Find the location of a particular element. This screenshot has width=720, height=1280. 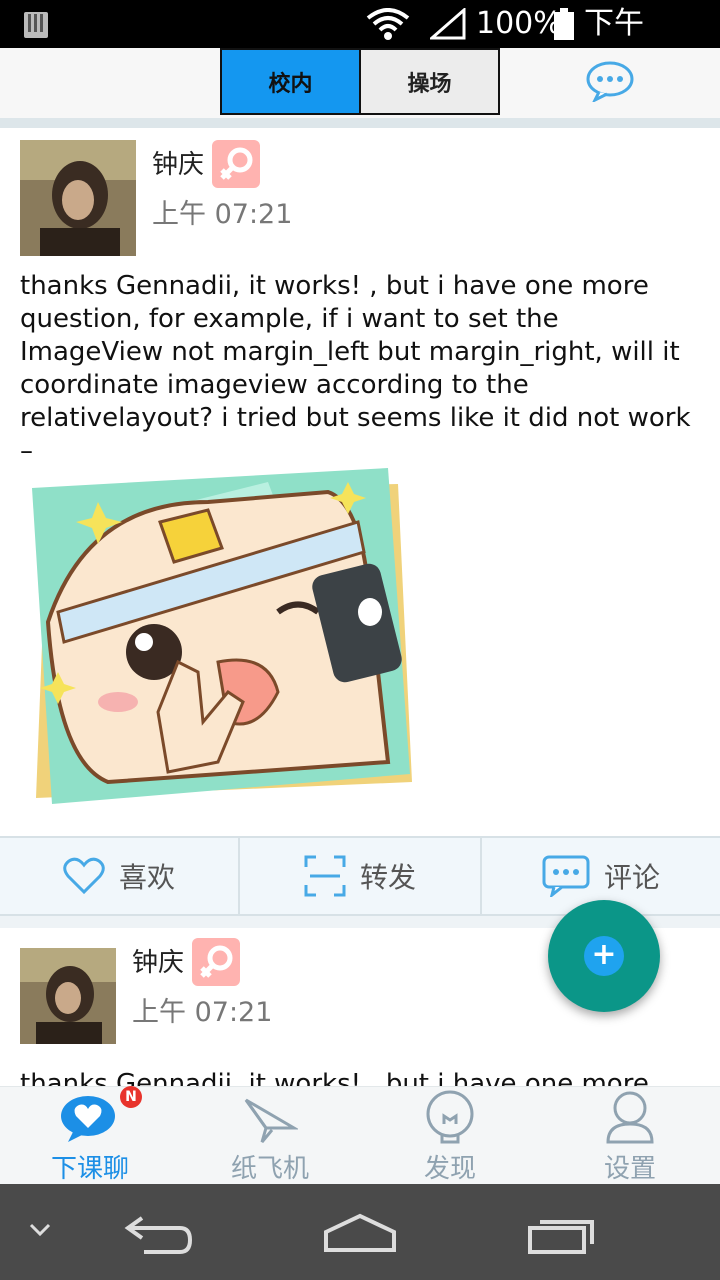

home-icon is located at coordinates (360, 1233).